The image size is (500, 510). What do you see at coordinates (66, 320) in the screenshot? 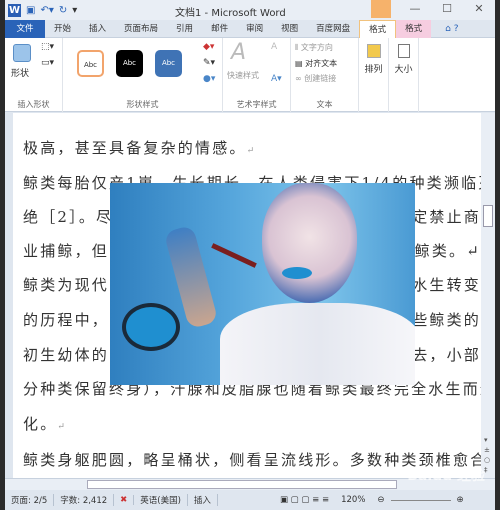
I see `text-line: 的历程中，` at bounding box center [66, 320].